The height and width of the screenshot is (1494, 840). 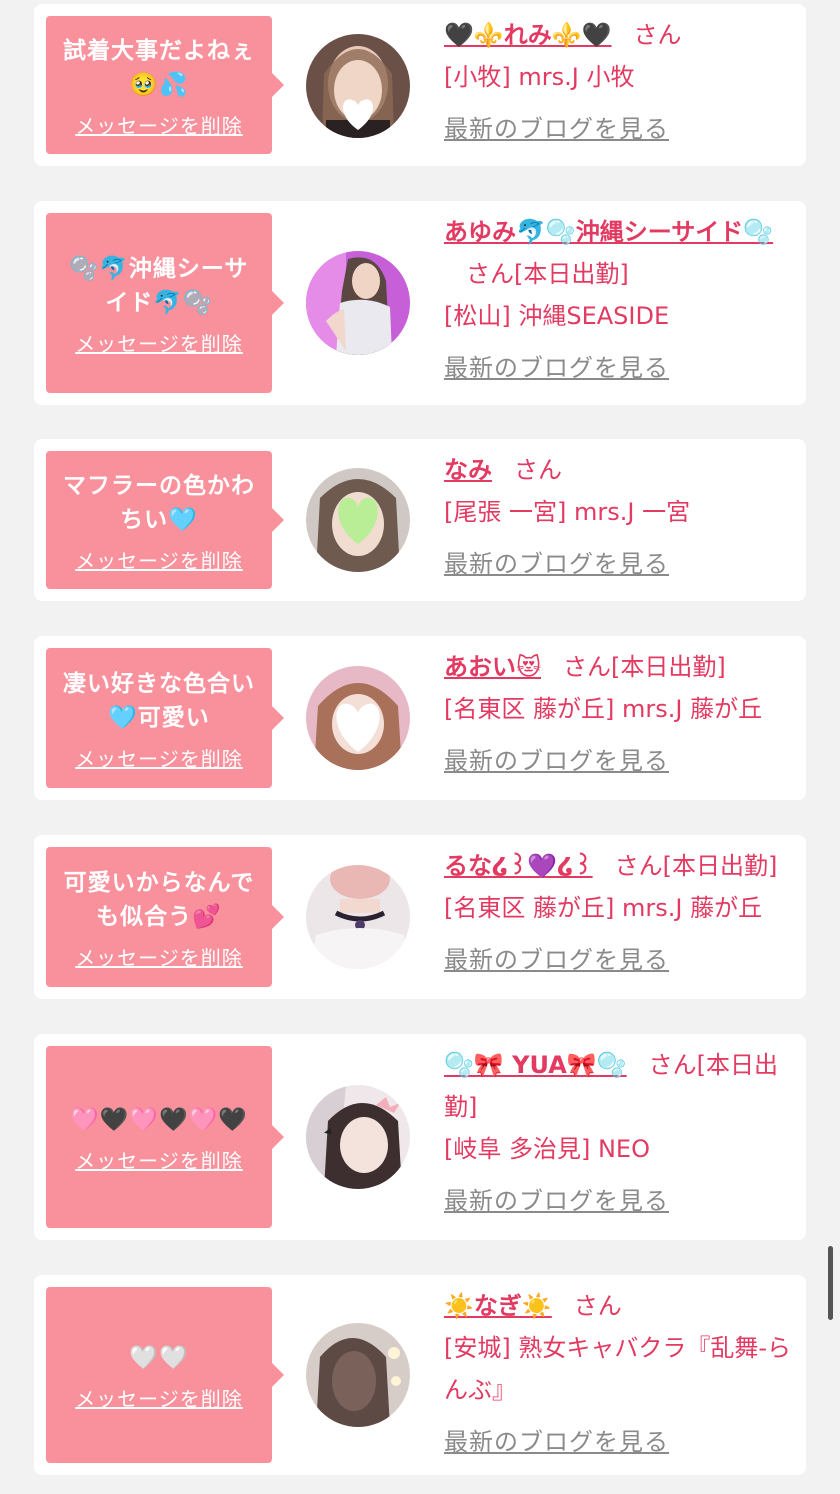 I want to click on message-bubble: 🫧🐬沖縄シーサイド🐬🫧 メッセージを削除, so click(x=165, y=303).